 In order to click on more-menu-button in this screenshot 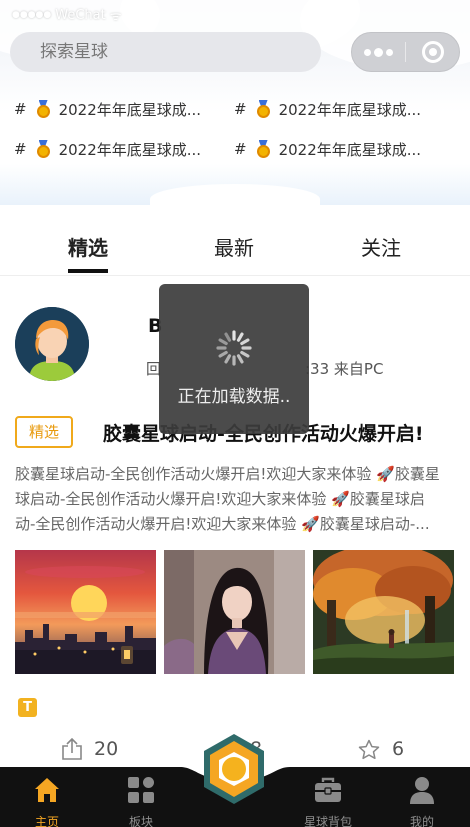, I will do `click(378, 52)`.